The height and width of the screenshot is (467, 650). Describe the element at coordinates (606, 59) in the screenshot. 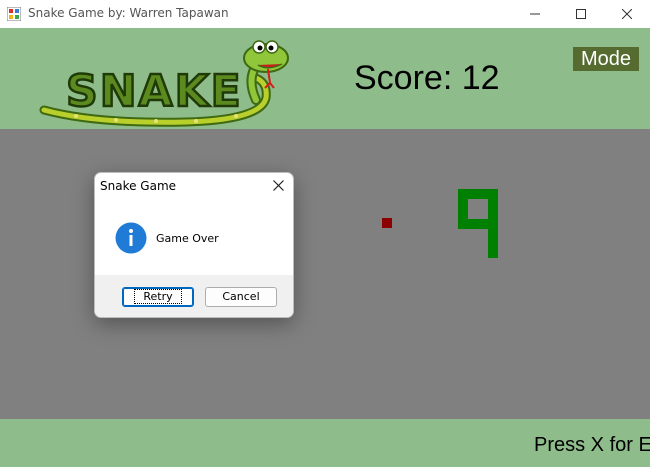

I see `mode-button: Mode` at that location.